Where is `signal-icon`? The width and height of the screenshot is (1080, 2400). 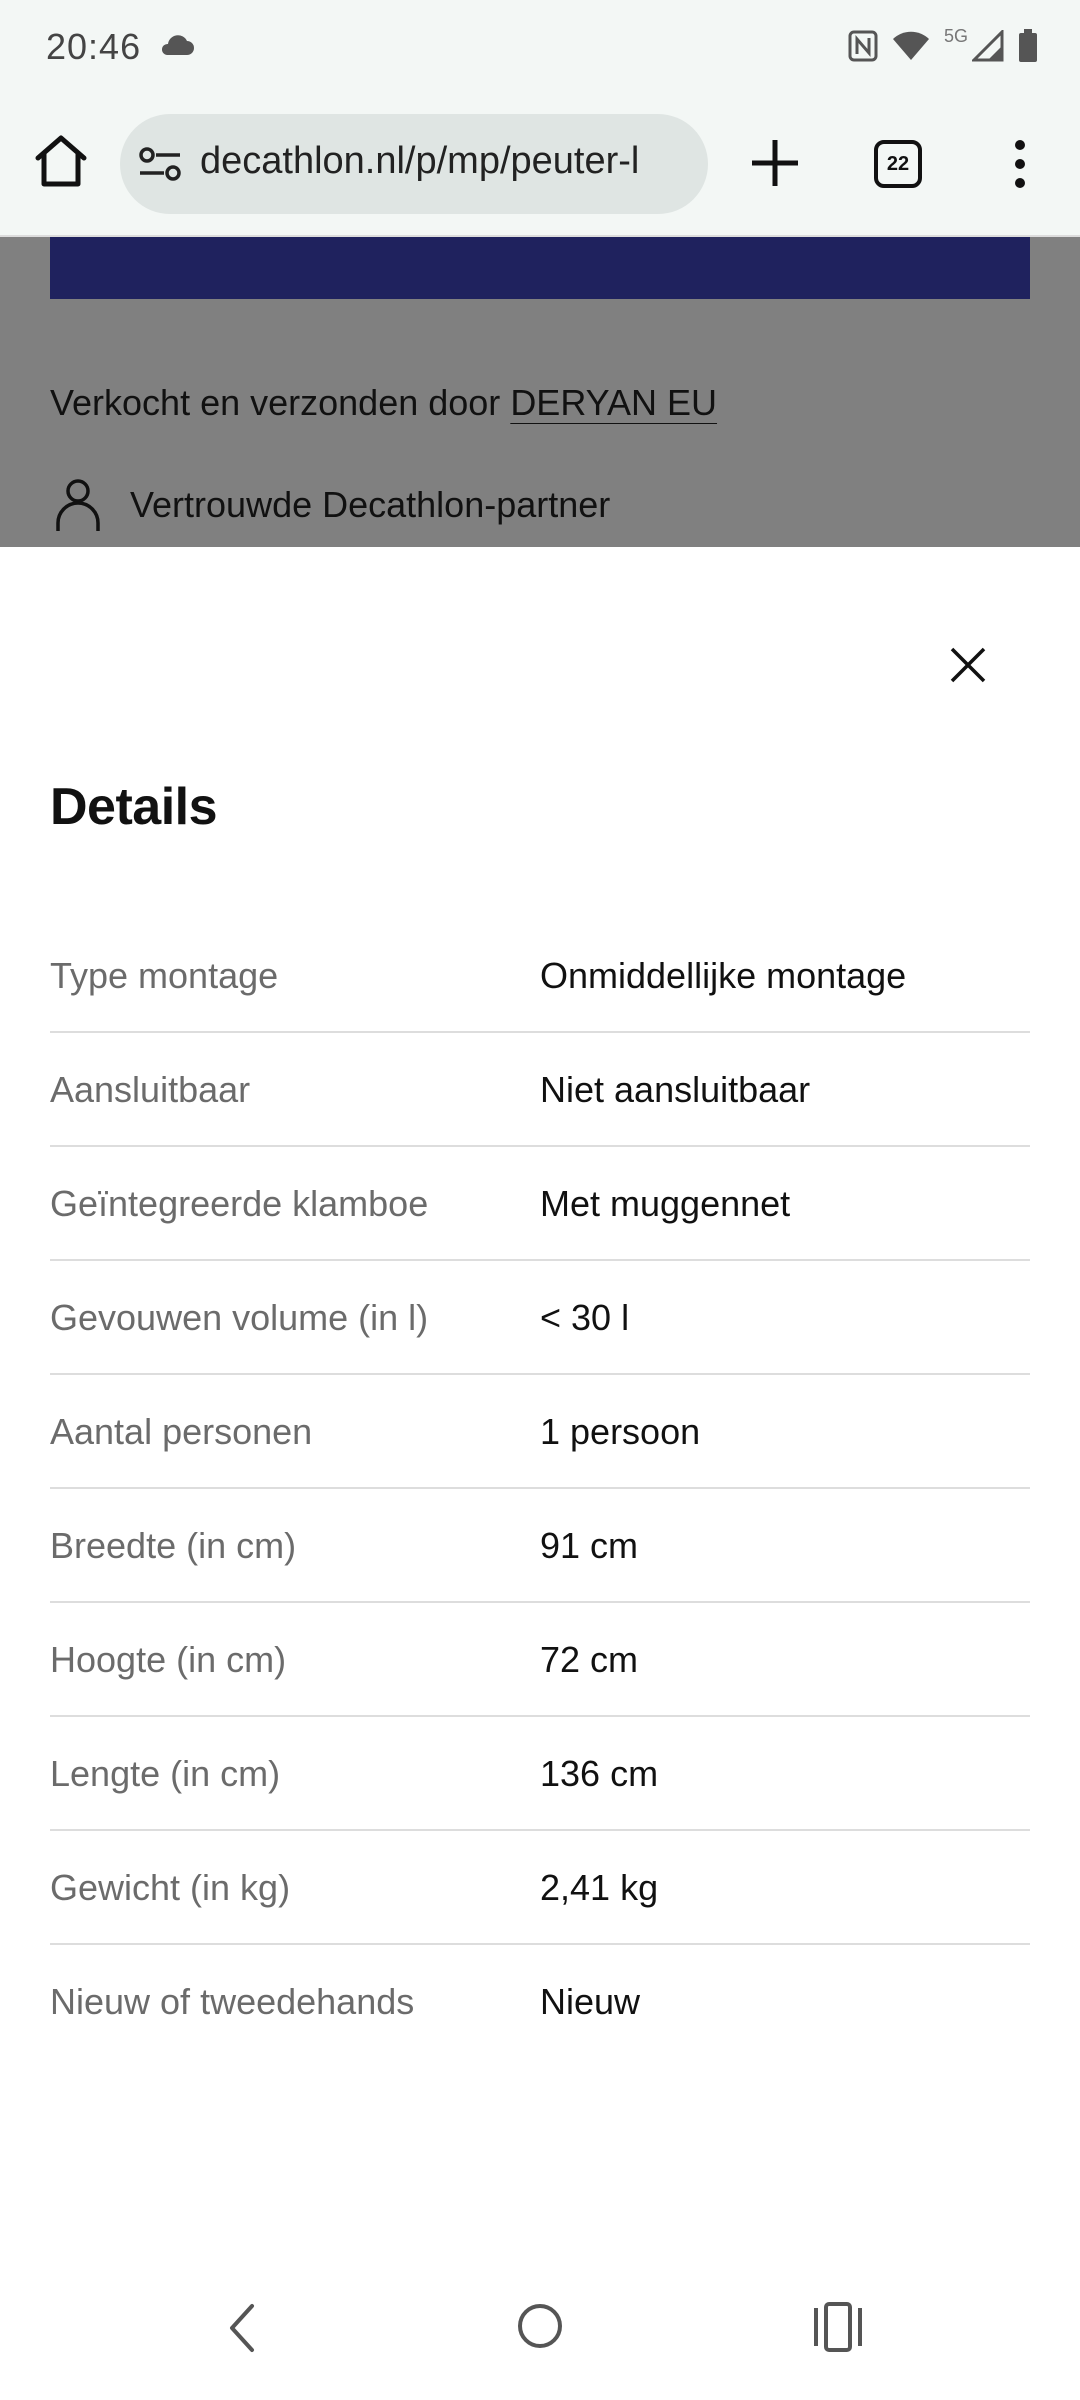
signal-icon is located at coordinates (988, 46).